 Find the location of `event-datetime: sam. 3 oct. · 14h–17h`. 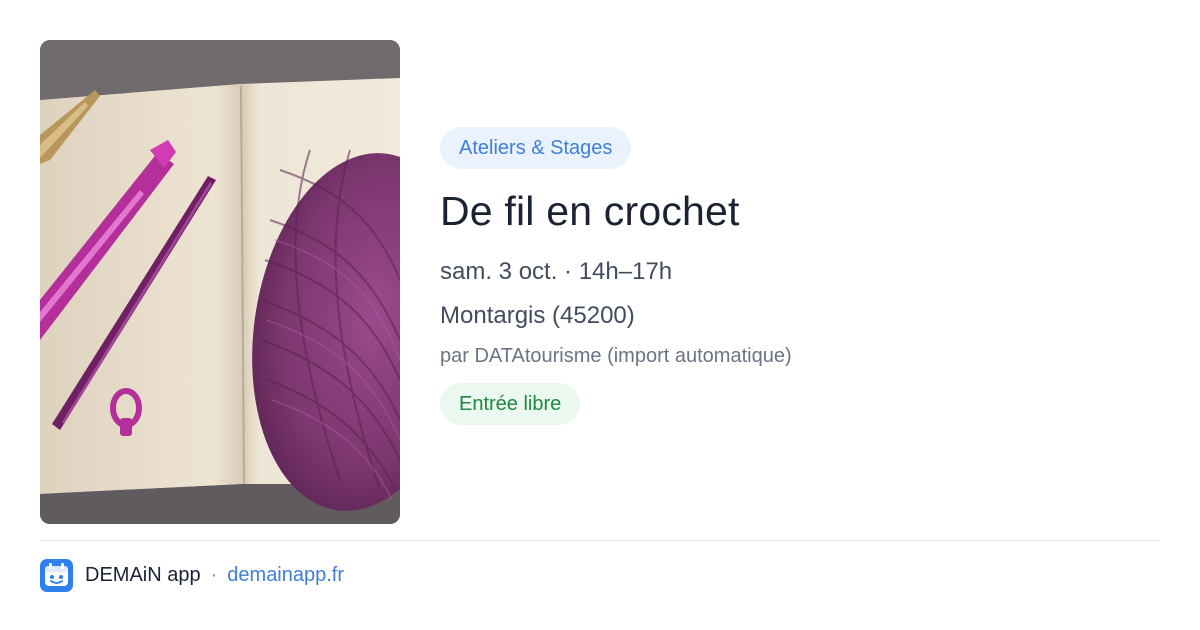

event-datetime: sam. 3 oct. · 14h–17h is located at coordinates (556, 271).